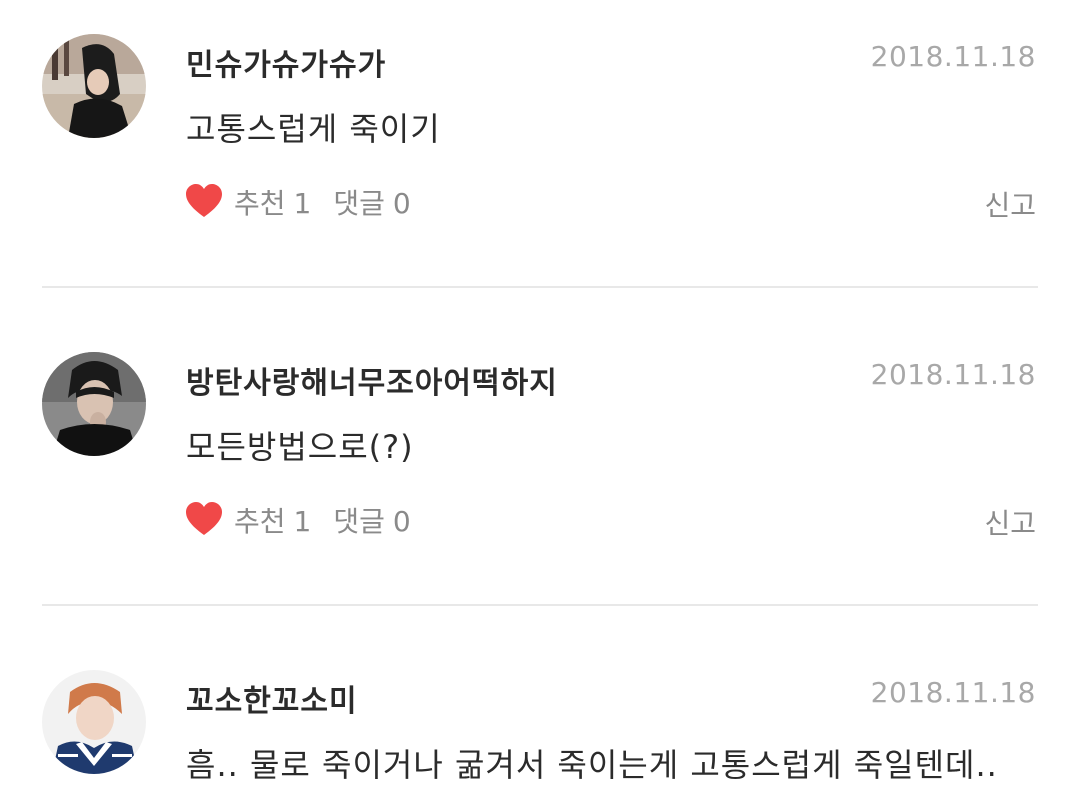 This screenshot has width=1080, height=810. What do you see at coordinates (272, 698) in the screenshot?
I see `comment-username: 꼬소한꼬소미` at bounding box center [272, 698].